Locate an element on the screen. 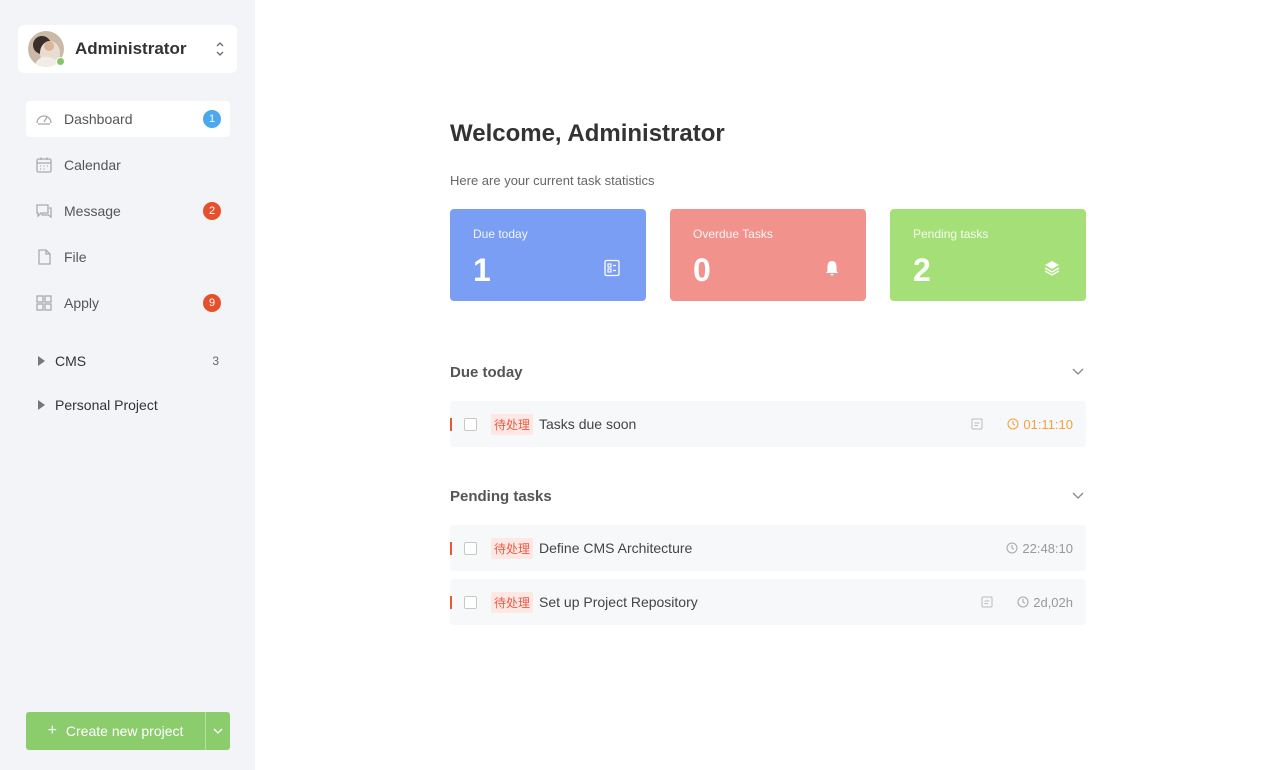 The image size is (1280, 770). task-row: 待处理 Tasks due soon 01:11:10 is located at coordinates (768, 424).